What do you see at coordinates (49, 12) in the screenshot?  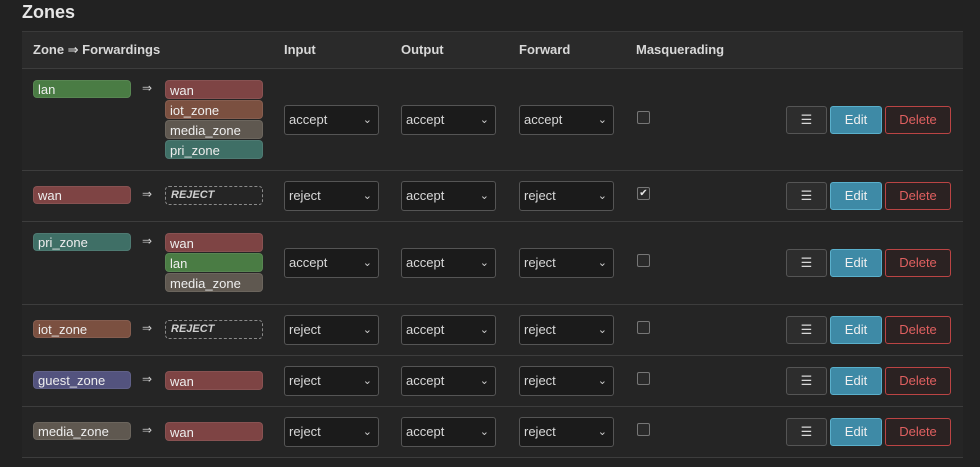 I see `page-title: Zones` at bounding box center [49, 12].